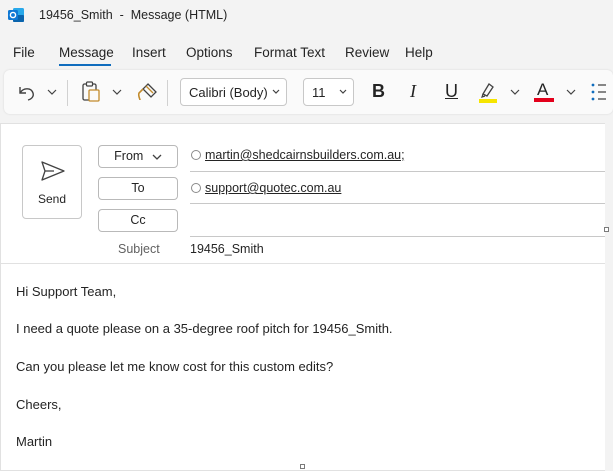 The image size is (613, 471). I want to click on font-color-button: A, so click(544, 92).